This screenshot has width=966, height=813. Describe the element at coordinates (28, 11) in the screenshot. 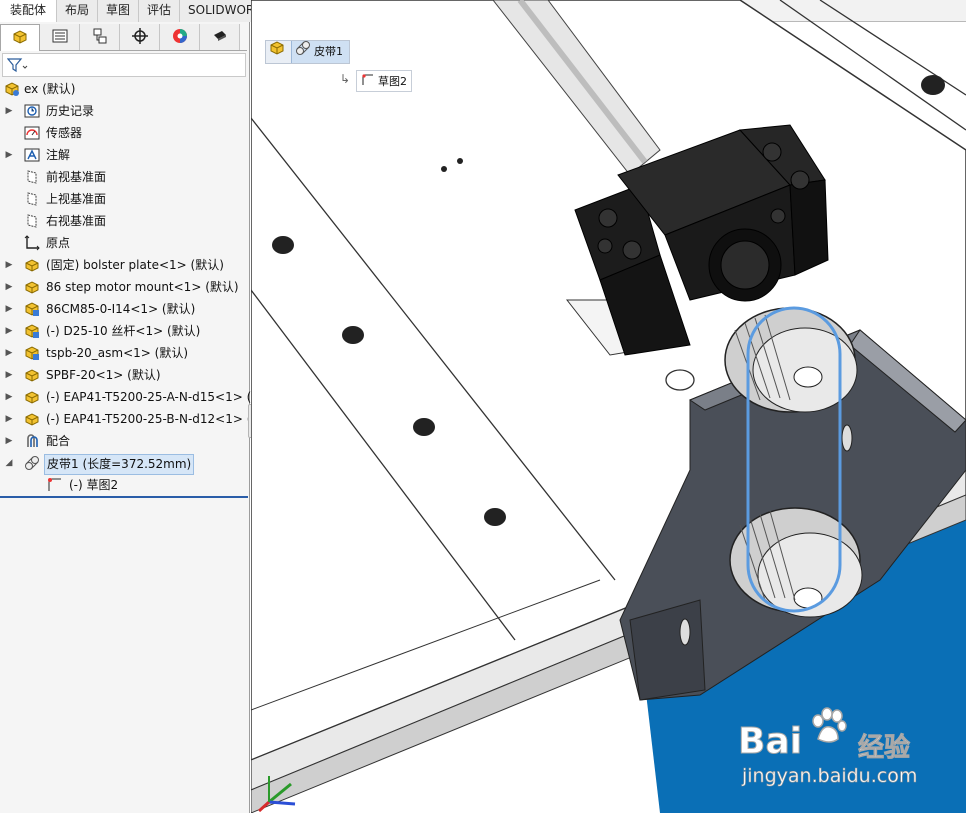

I see `command-tab: 装配体` at that location.